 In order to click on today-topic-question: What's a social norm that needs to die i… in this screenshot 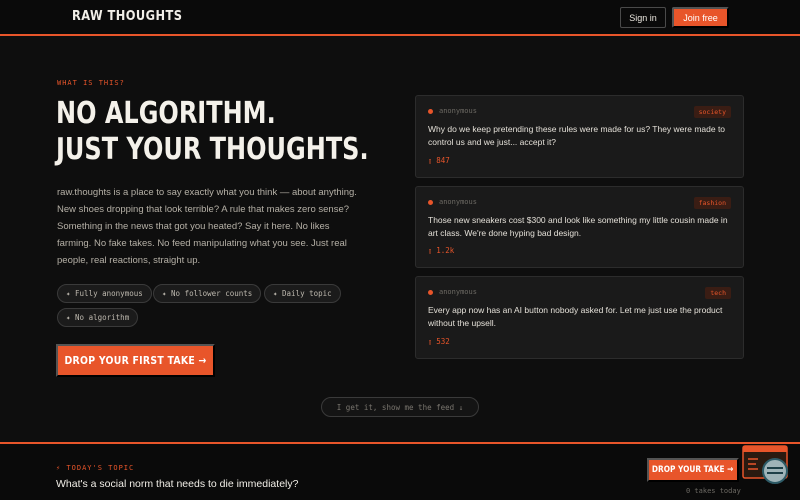, I will do `click(177, 484)`.